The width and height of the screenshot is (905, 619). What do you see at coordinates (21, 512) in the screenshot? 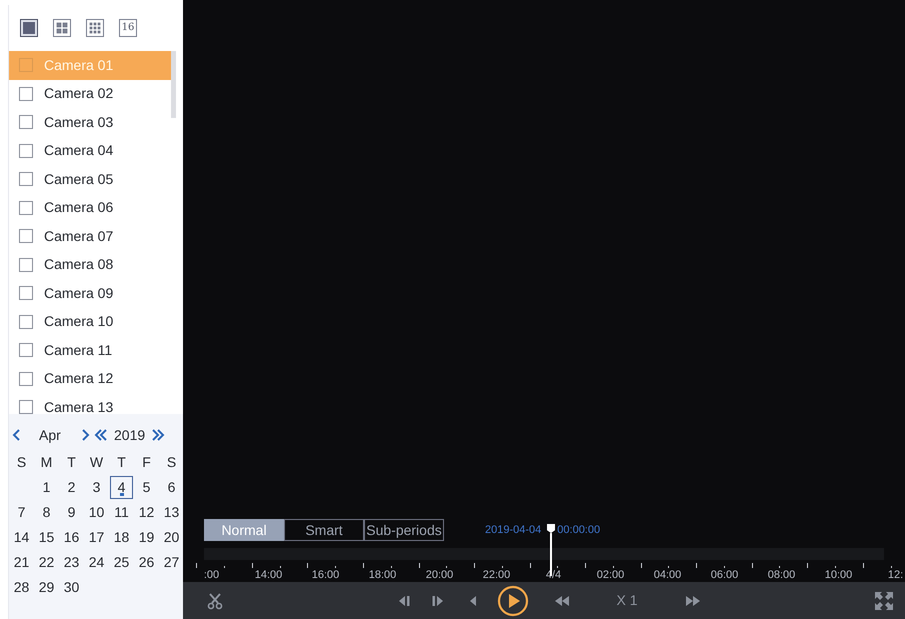
I see `calendar-day: 7` at bounding box center [21, 512].